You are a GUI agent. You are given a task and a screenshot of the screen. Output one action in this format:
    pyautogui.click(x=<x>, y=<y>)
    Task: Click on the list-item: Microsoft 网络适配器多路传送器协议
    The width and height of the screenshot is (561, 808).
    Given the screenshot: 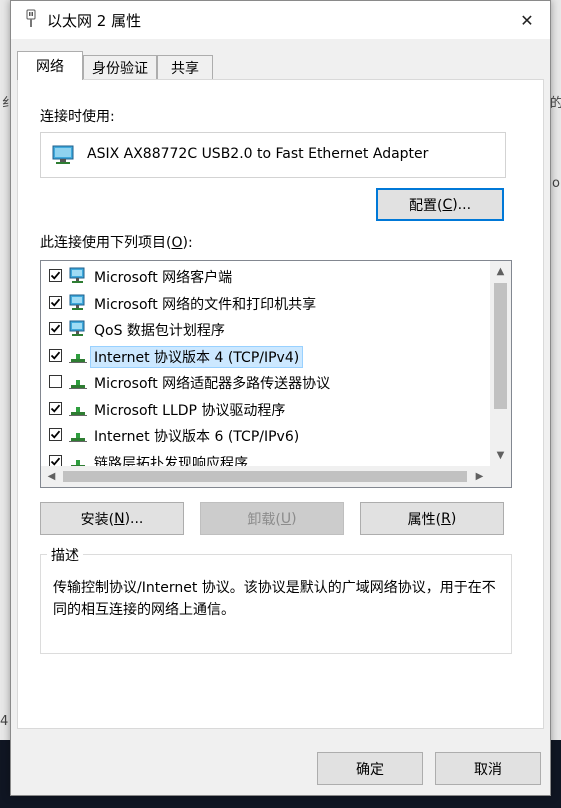 What is the action you would take?
    pyautogui.click(x=264, y=382)
    